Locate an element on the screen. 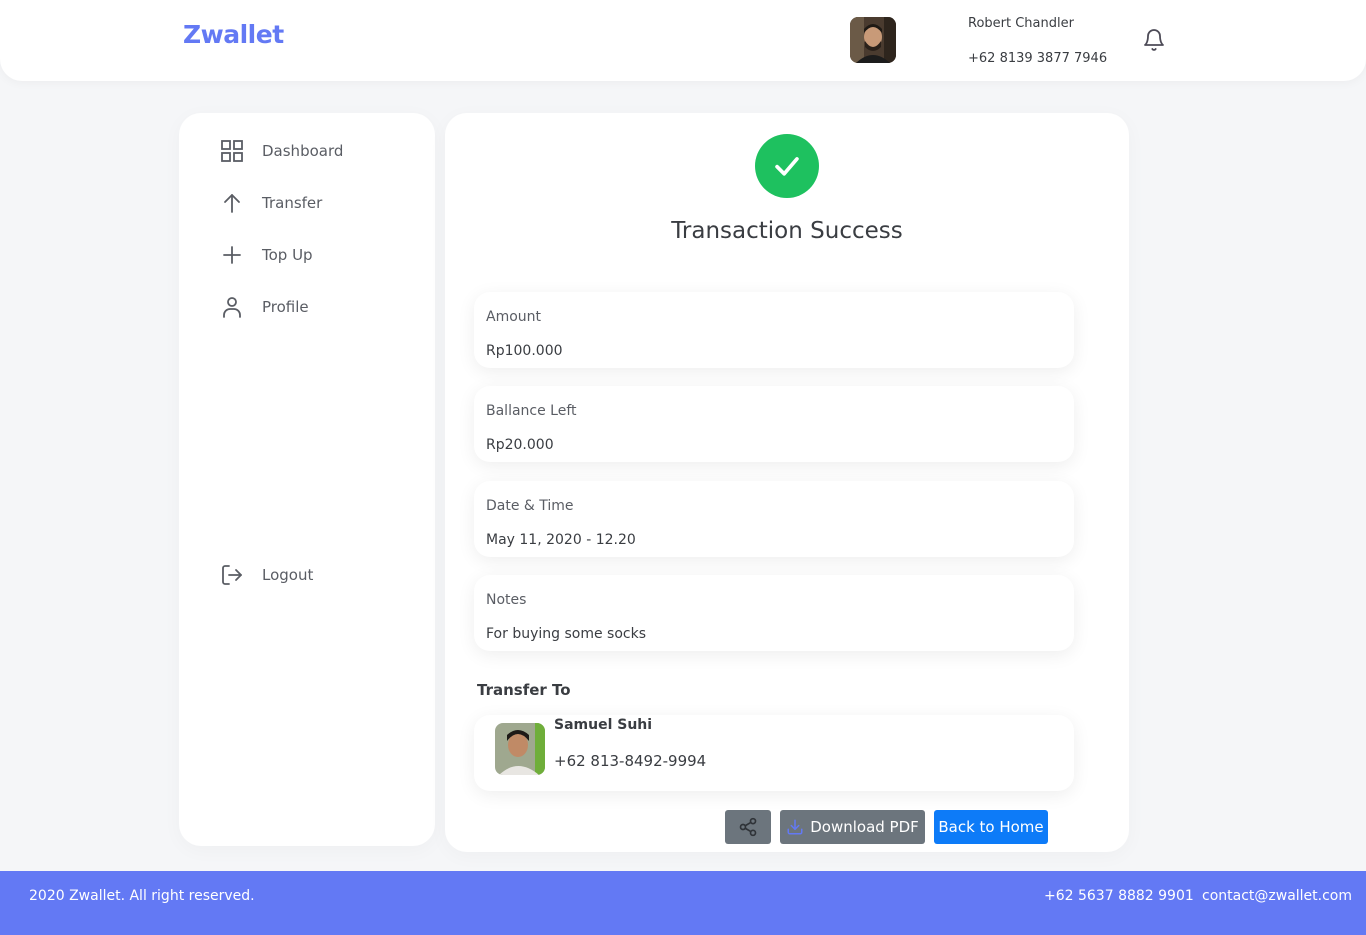 The height and width of the screenshot is (935, 1366). sidebar-item-dashboard: Dashboard is located at coordinates (281, 151).